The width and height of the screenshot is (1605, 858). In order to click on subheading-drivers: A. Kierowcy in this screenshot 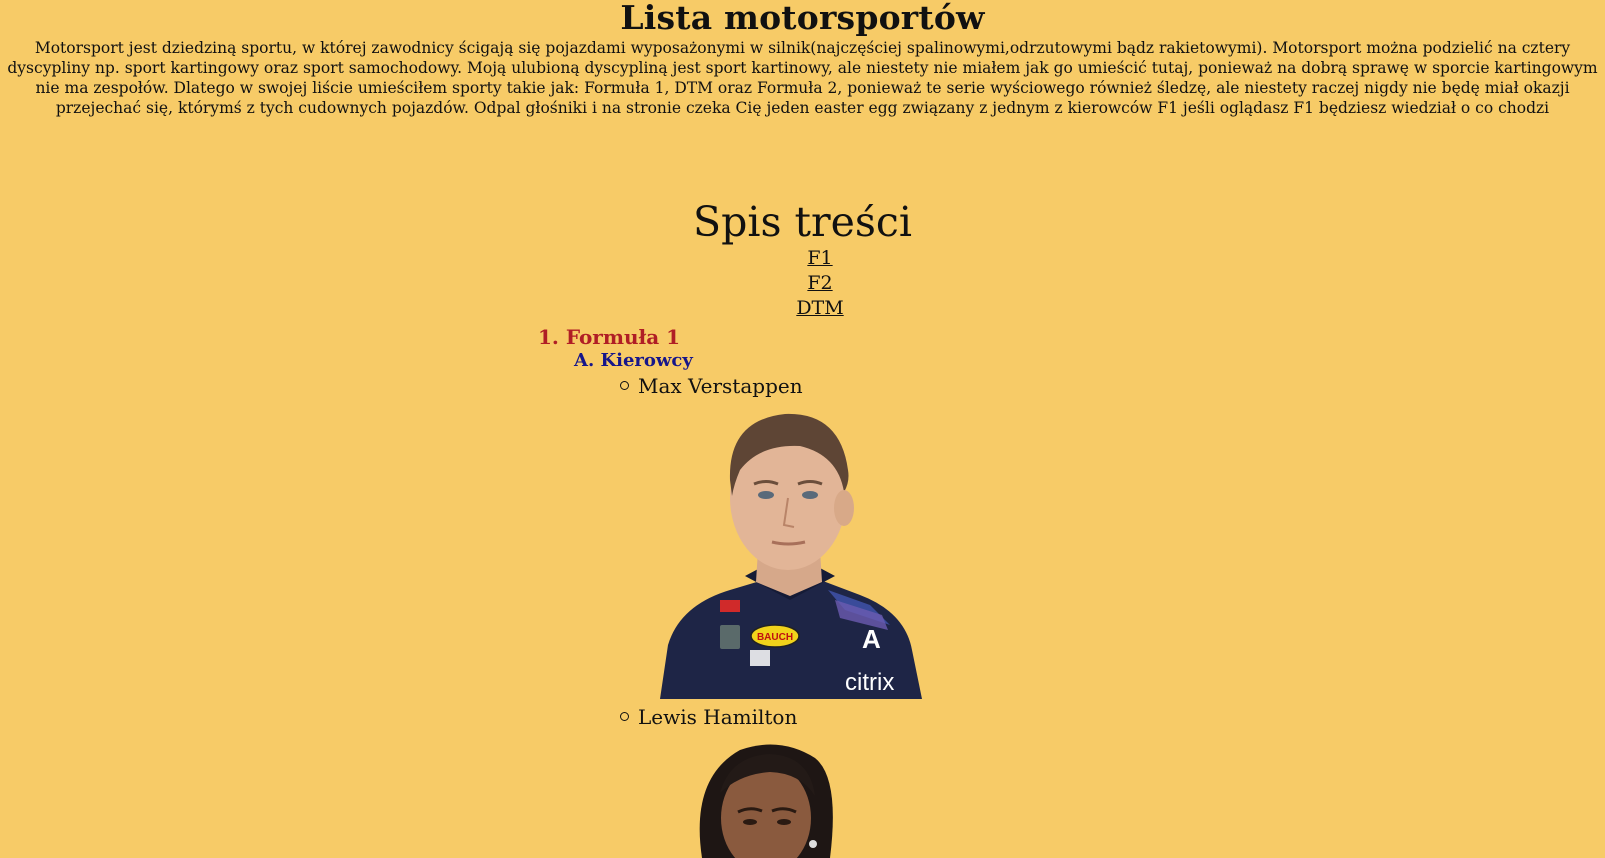, I will do `click(633, 360)`.